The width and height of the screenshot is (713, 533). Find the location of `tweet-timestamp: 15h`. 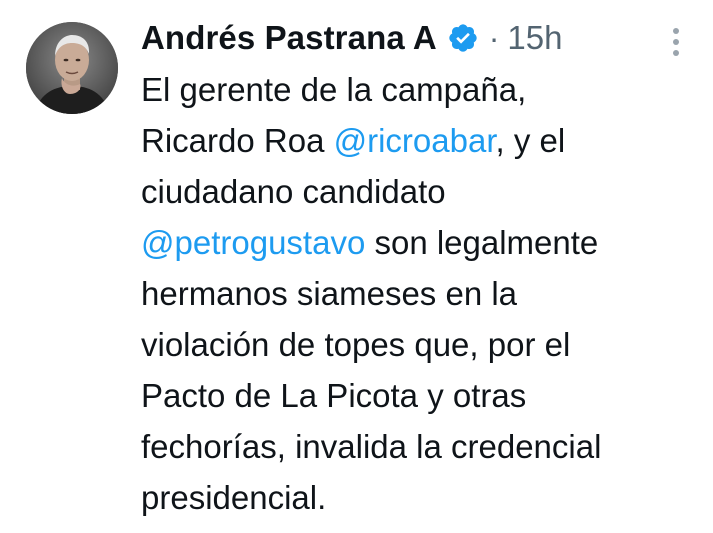

tweet-timestamp: 15h is located at coordinates (534, 38).